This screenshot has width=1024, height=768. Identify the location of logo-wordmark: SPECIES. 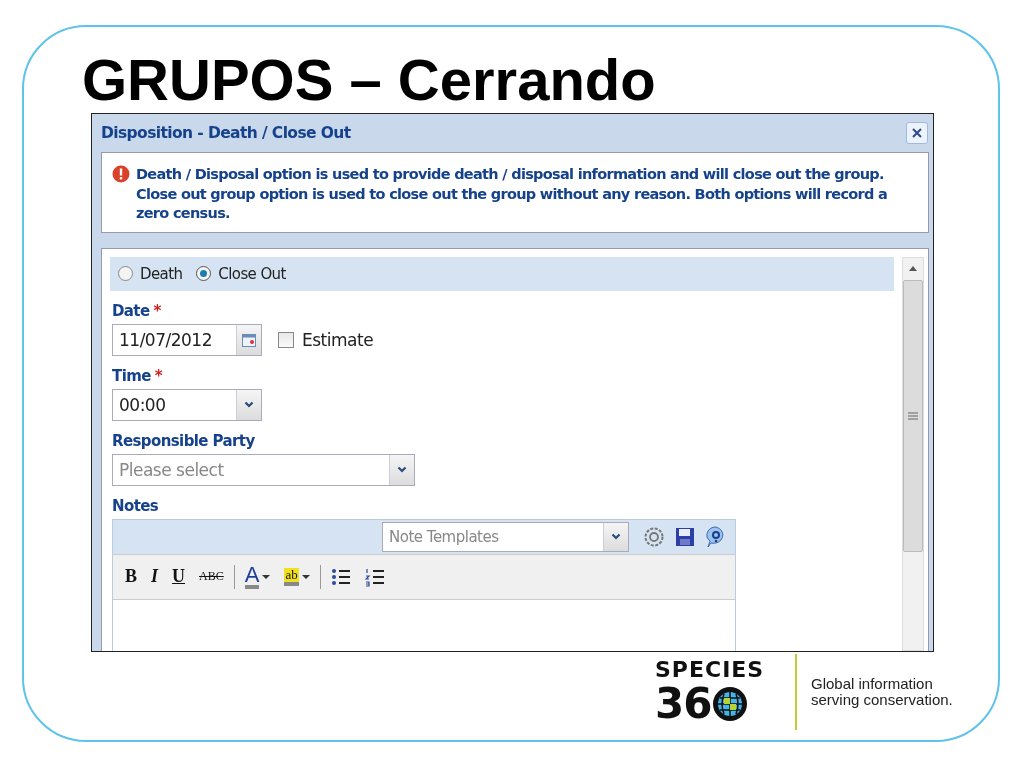
(710, 670).